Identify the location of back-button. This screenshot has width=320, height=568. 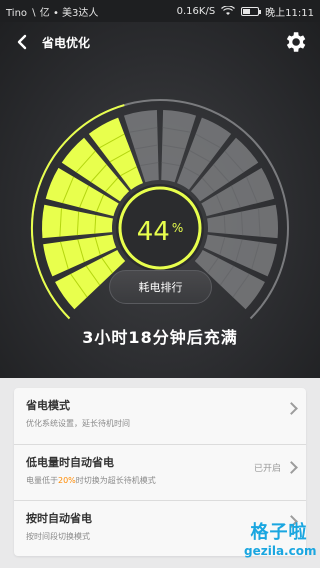
(22, 42).